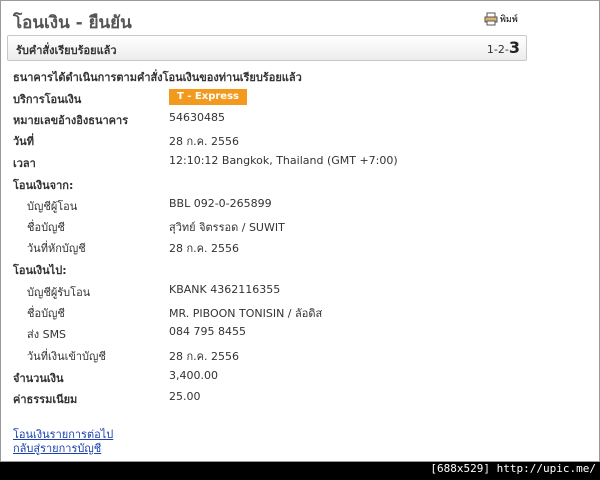 This screenshot has height=480, width=600. Describe the element at coordinates (185, 396) in the screenshot. I see `fee-value: 25.00` at that location.